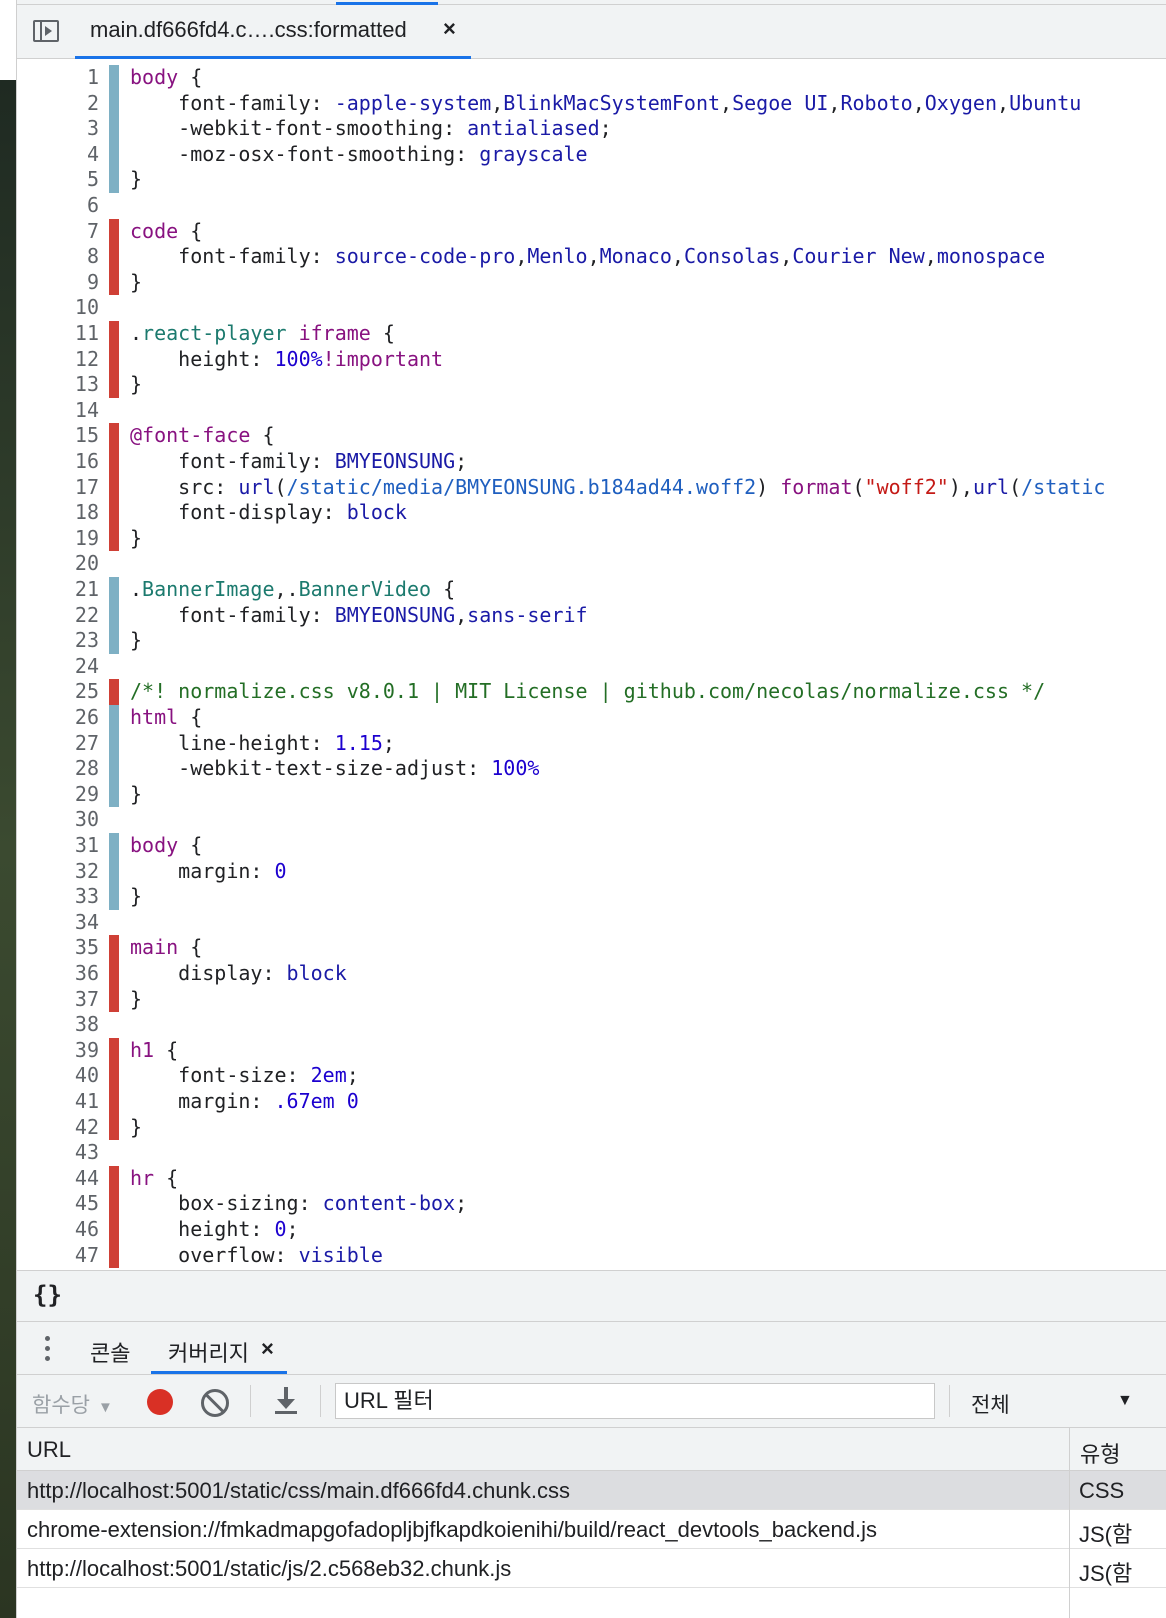 The width and height of the screenshot is (1166, 1618). Describe the element at coordinates (591, 308) in the screenshot. I see `code-line: 10` at that location.